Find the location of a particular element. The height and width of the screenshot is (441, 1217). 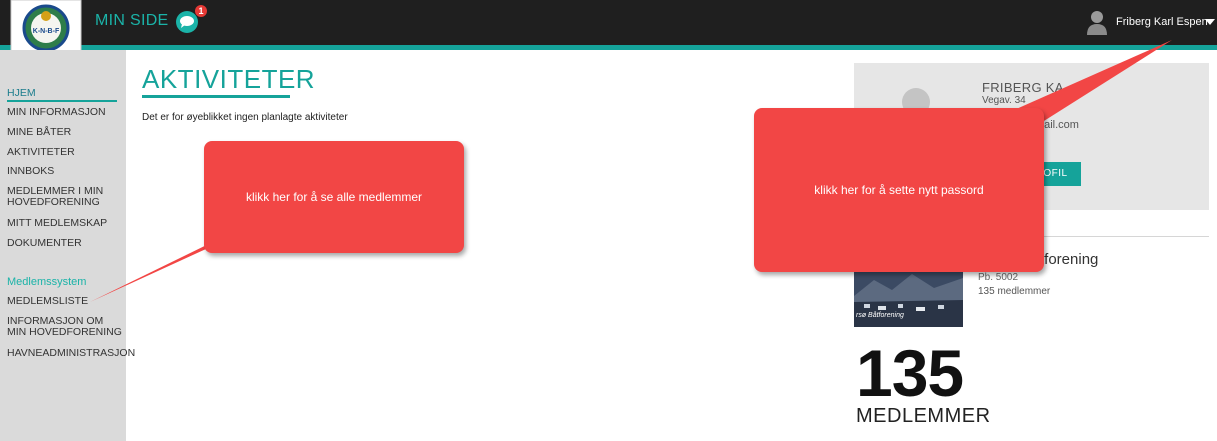

callout-right-text: klikk her for å sette nytt passord is located at coordinates (899, 190).